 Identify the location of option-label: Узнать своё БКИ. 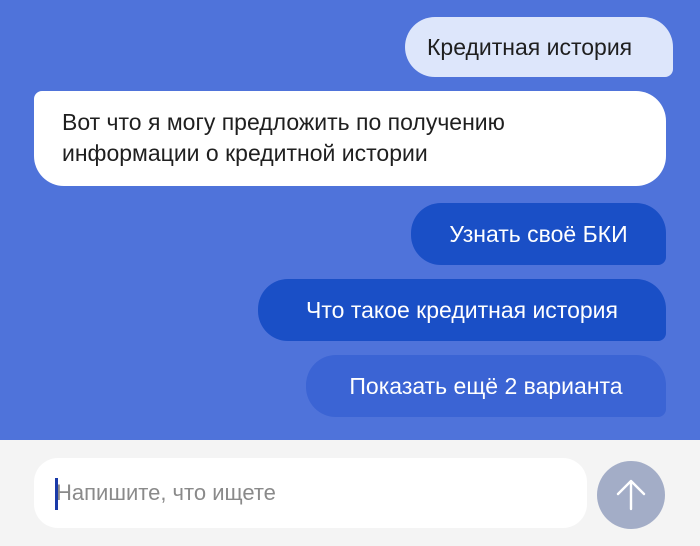
(538, 234).